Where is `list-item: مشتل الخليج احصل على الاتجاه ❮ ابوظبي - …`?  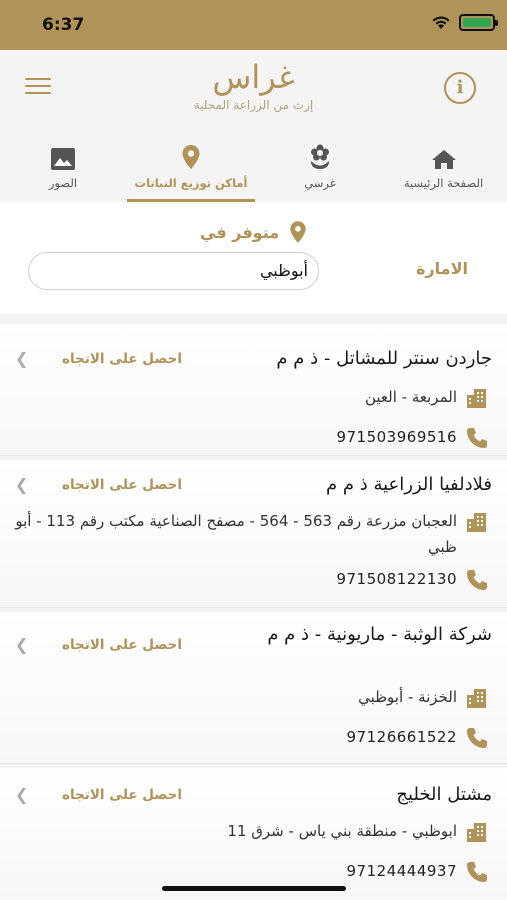
list-item: مشتل الخليج احصل على الاتجاه ❮ ابوظبي - … is located at coordinates (253, 834).